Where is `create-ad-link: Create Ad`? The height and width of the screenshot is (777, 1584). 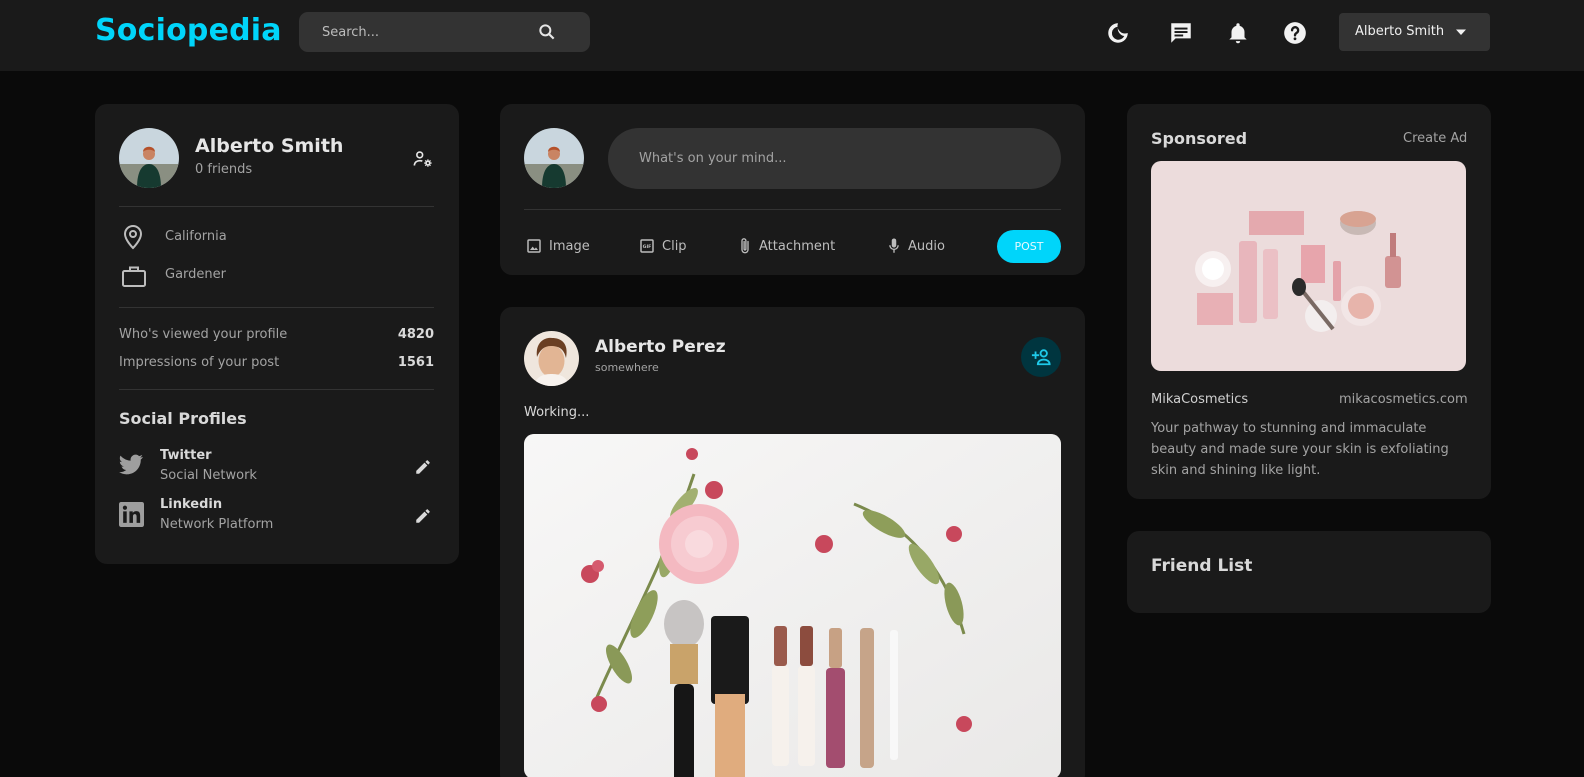
create-ad-link: Create Ad is located at coordinates (1435, 138).